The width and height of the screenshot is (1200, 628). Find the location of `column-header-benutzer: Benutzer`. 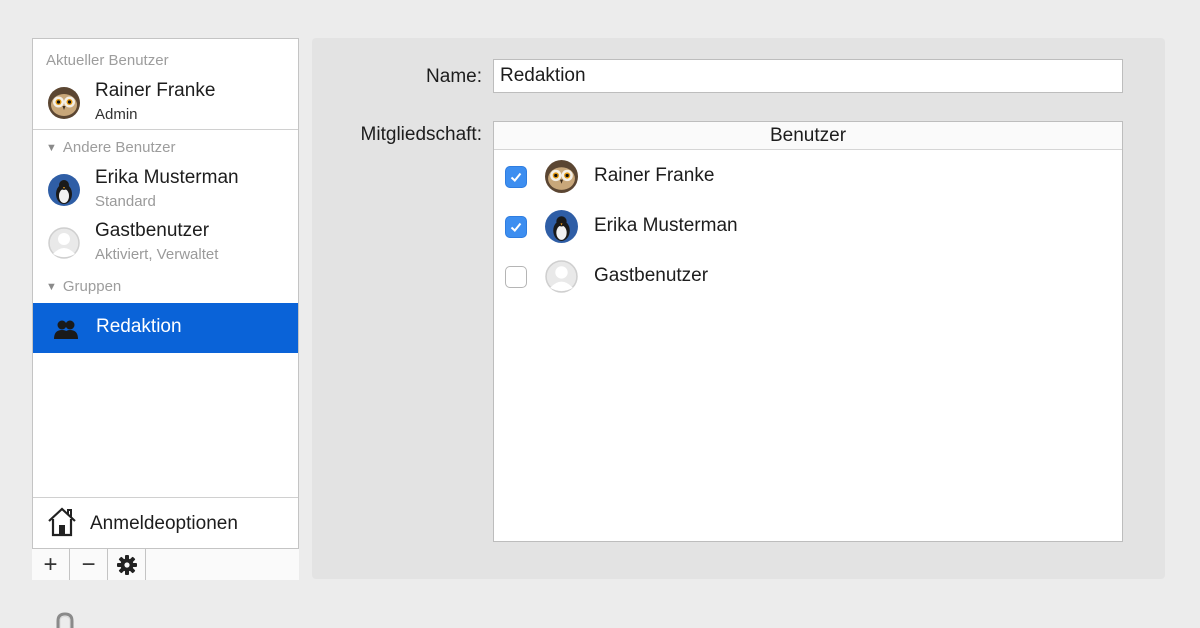

column-header-benutzer: Benutzer is located at coordinates (808, 136).